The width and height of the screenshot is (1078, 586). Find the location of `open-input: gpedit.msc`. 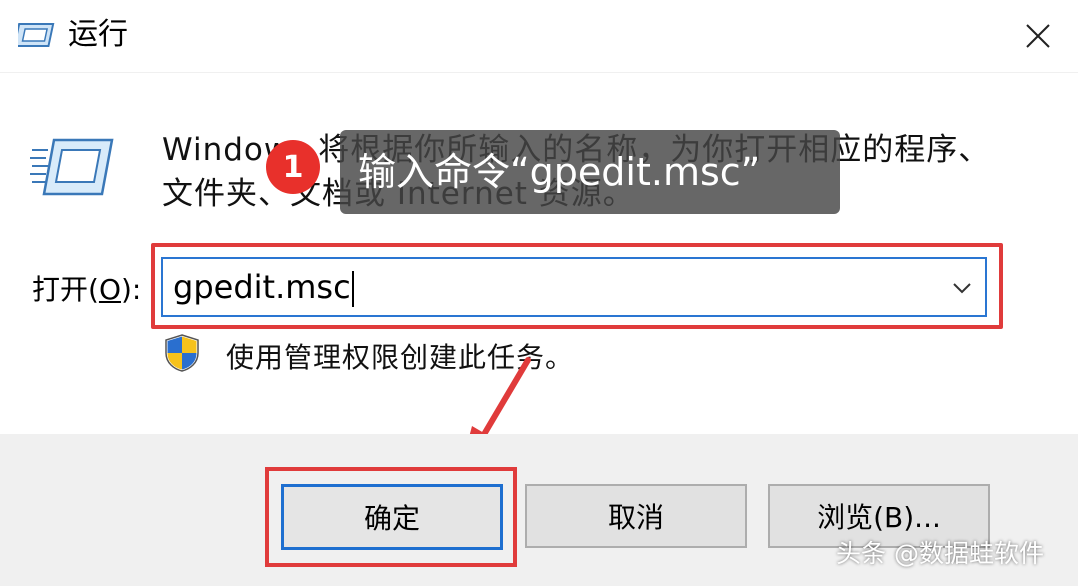

open-input: gpedit.msc is located at coordinates (263, 287).